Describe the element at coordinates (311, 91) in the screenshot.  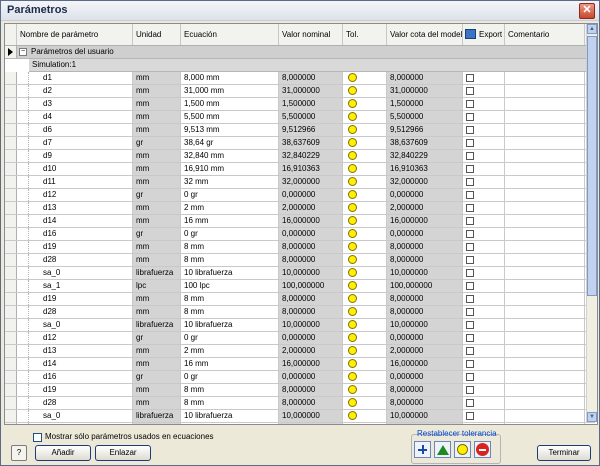
I see `param-nominal: 31,000000` at that location.